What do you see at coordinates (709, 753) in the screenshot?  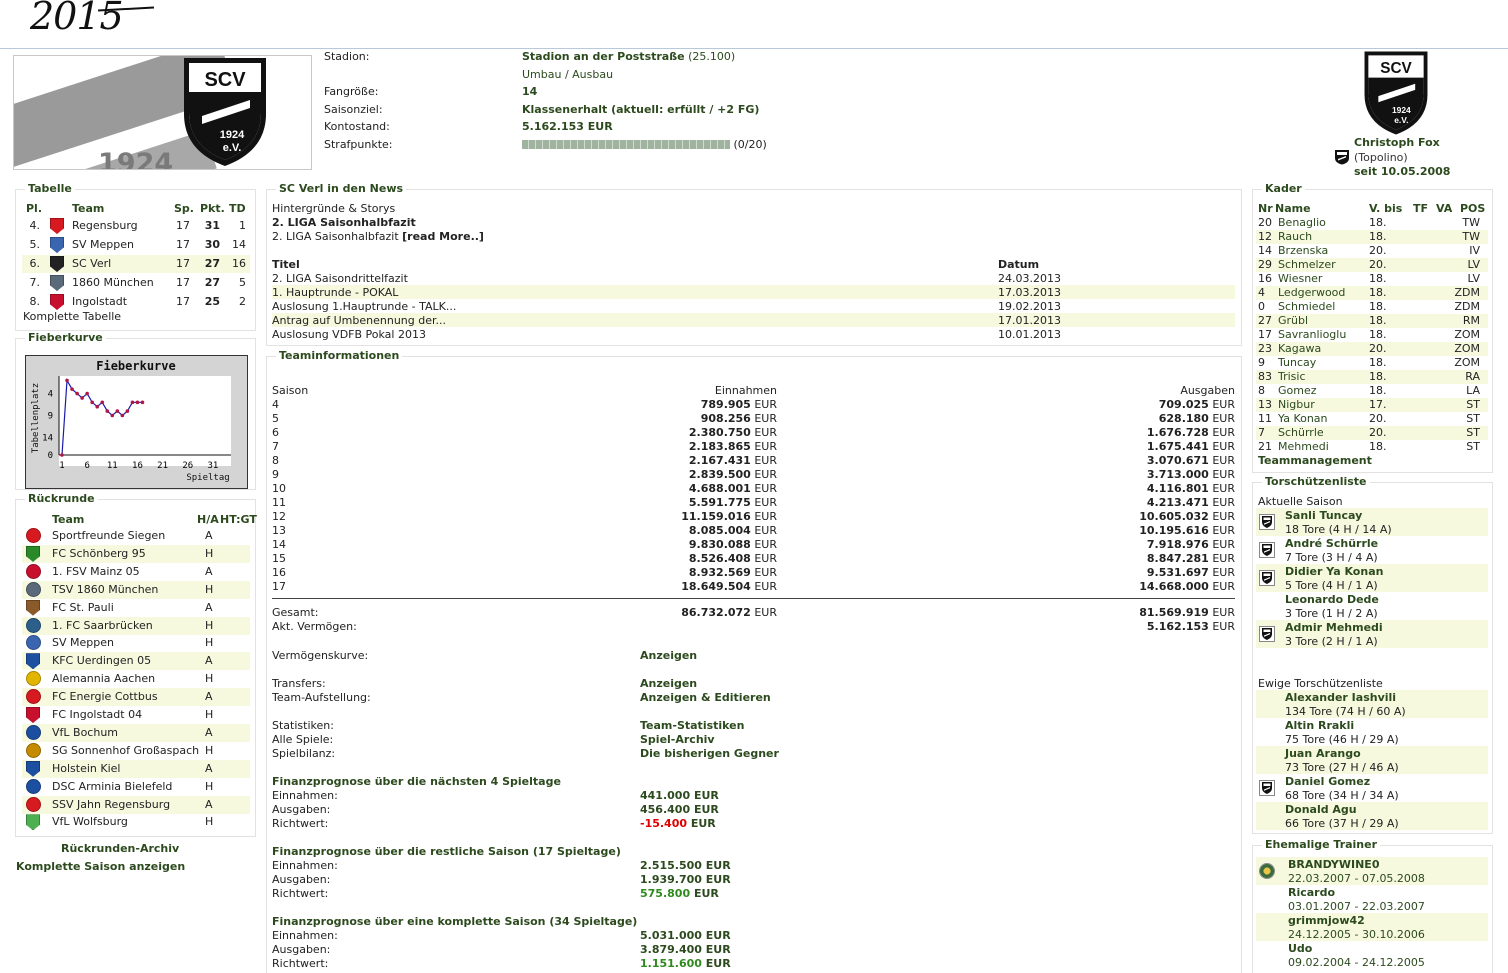 I see `teaminfo-link: Die bisherigen Gegner` at bounding box center [709, 753].